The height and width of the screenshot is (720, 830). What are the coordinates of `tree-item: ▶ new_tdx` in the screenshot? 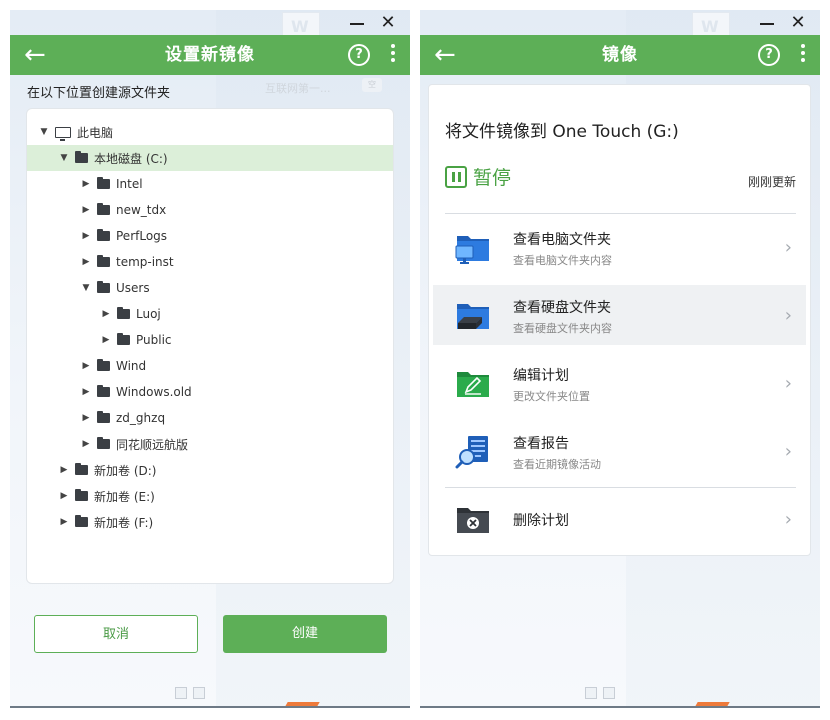 It's located at (210, 210).